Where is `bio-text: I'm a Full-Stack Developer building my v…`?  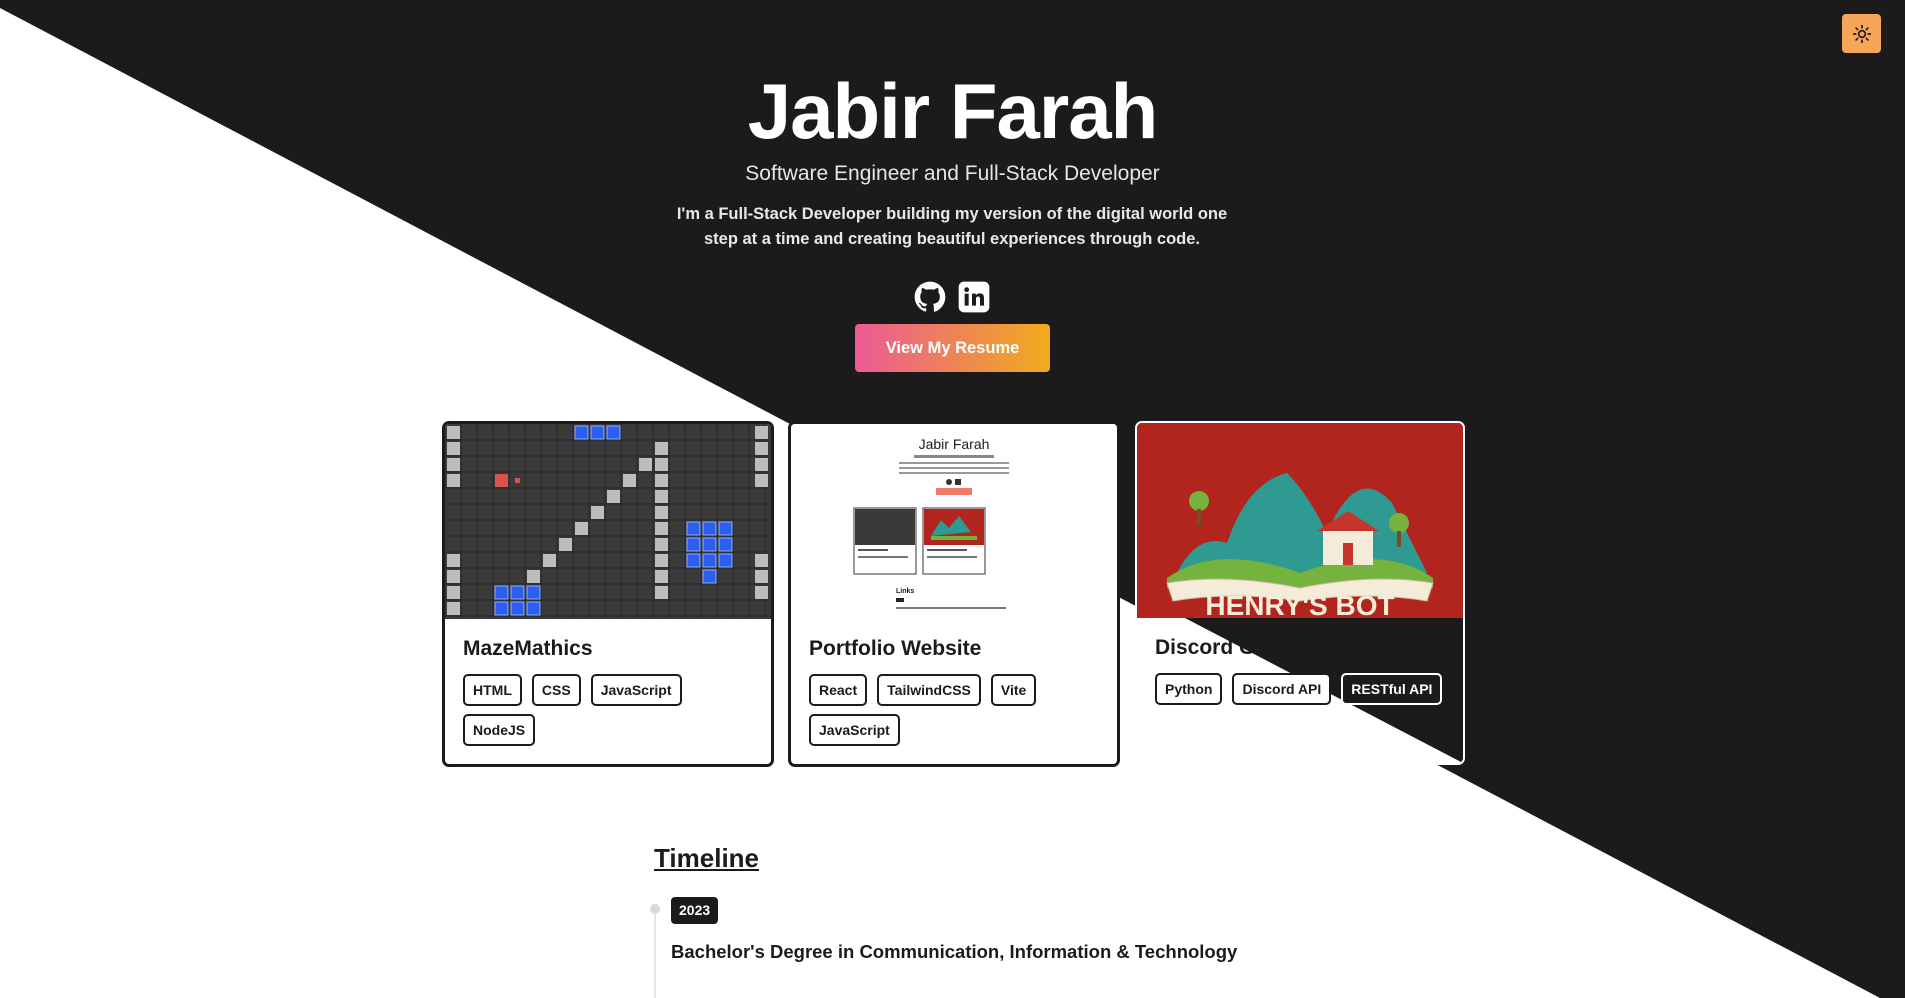 bio-text: I'm a Full-Stack Developer building my v… is located at coordinates (952, 226).